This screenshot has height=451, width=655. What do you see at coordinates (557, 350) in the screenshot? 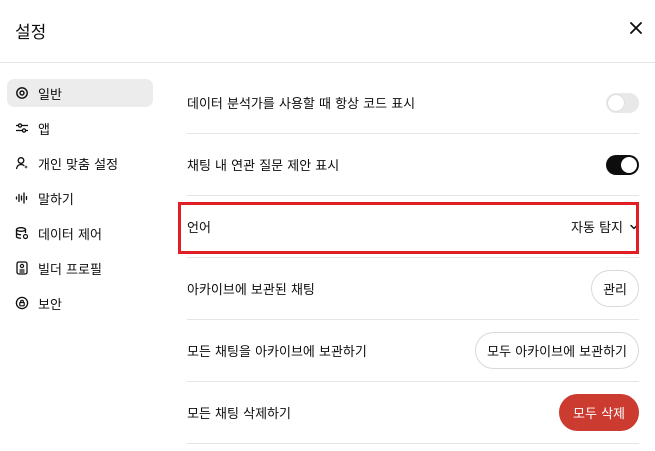
I see `archive-all-button: 모두 아카이브에 보관하기` at bounding box center [557, 350].